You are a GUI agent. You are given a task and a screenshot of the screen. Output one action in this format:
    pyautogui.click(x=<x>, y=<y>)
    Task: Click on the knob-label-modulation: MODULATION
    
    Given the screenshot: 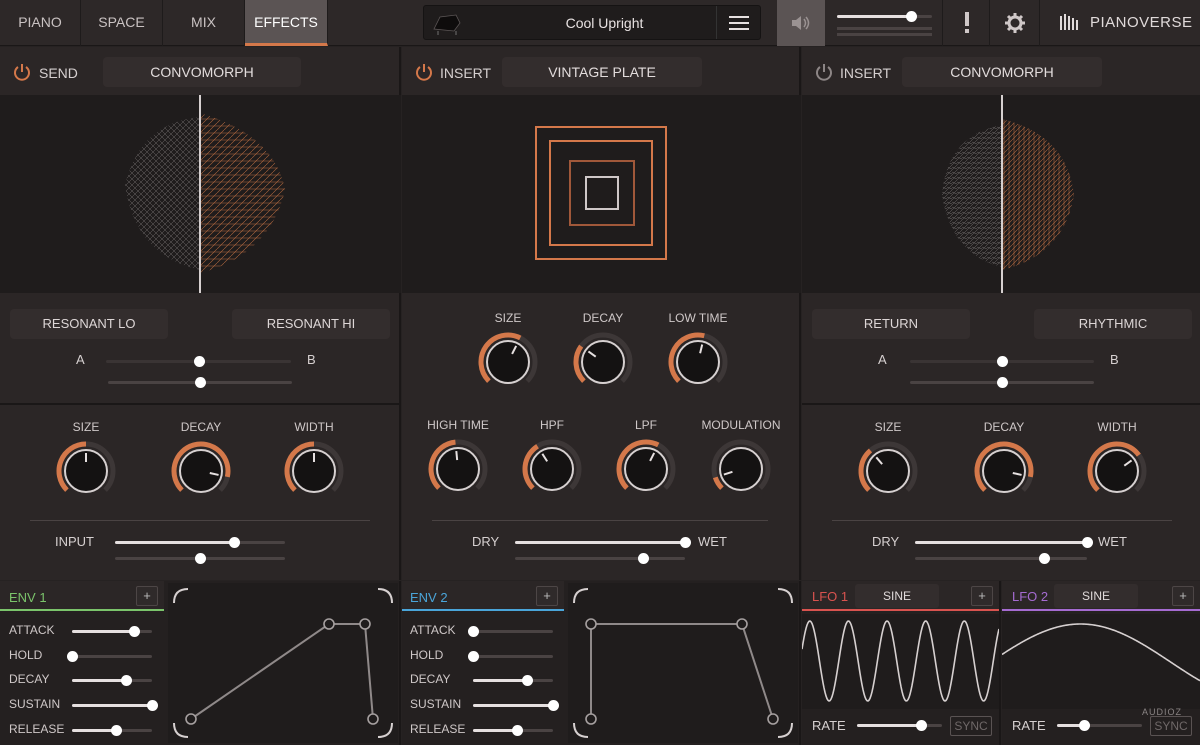 What is the action you would take?
    pyautogui.click(x=741, y=425)
    